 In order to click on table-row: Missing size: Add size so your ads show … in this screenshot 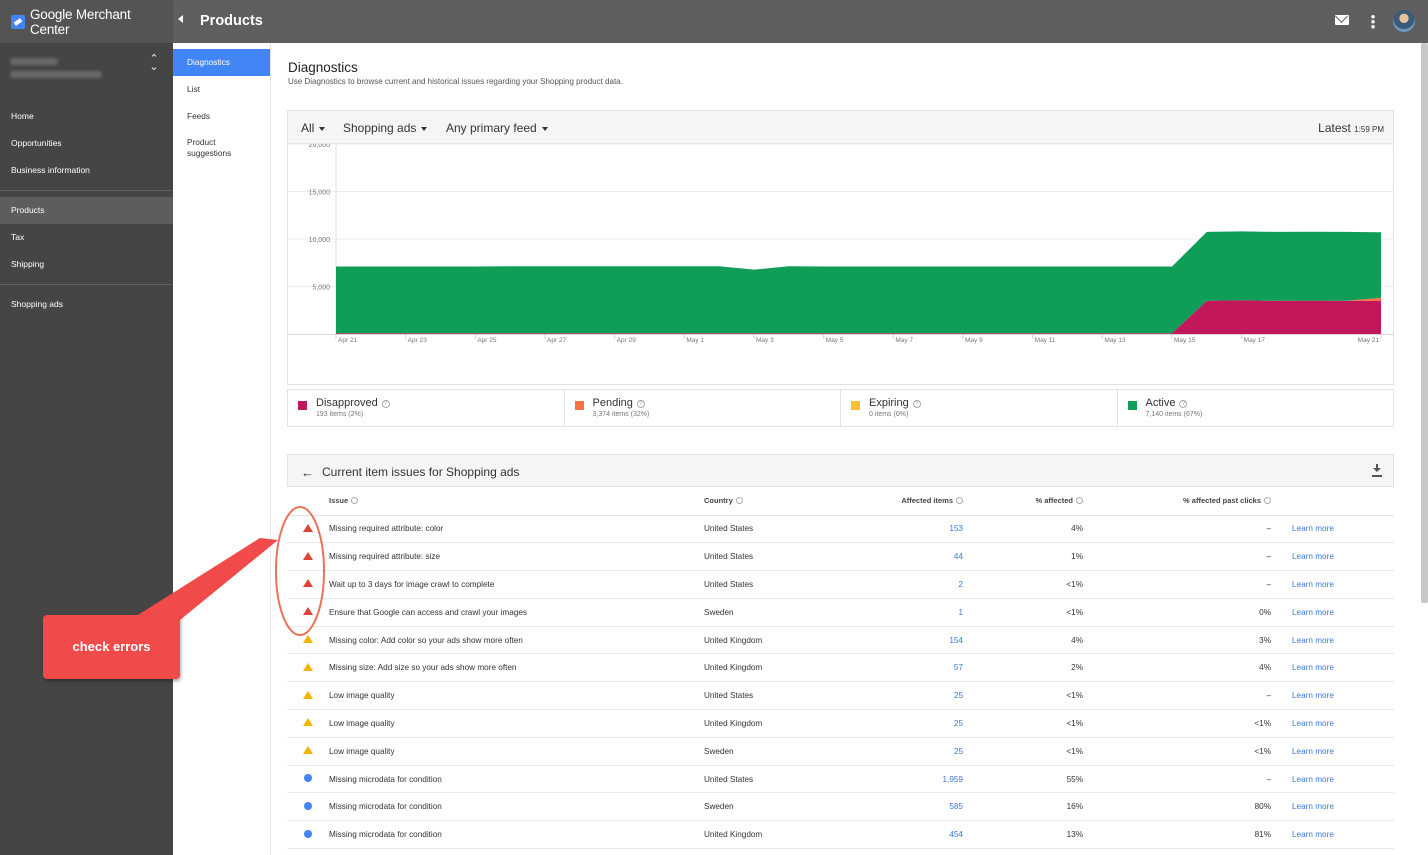, I will do `click(840, 668)`.